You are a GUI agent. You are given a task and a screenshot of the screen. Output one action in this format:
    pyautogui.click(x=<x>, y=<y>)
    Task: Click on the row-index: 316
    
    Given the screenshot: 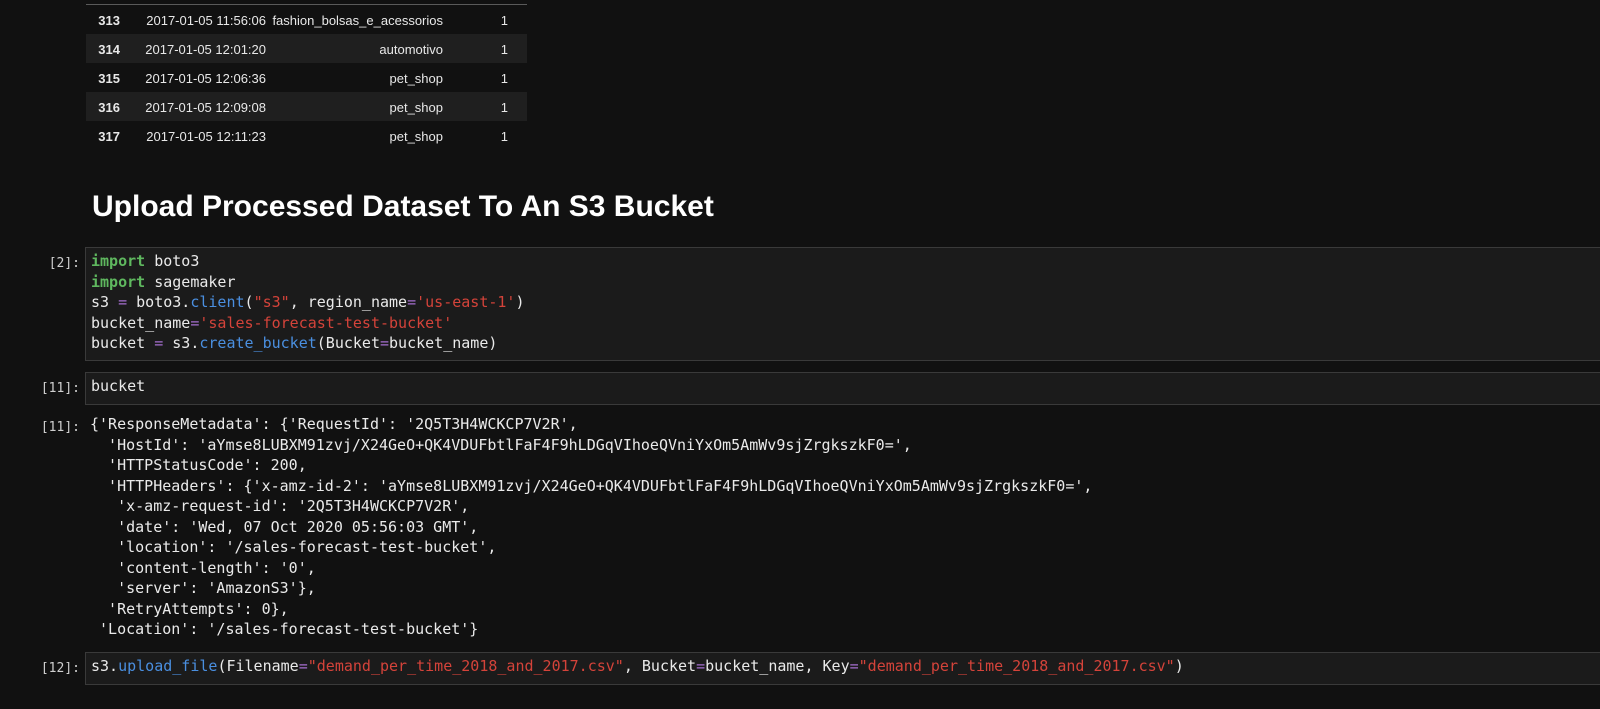 What is the action you would take?
    pyautogui.click(x=109, y=107)
    